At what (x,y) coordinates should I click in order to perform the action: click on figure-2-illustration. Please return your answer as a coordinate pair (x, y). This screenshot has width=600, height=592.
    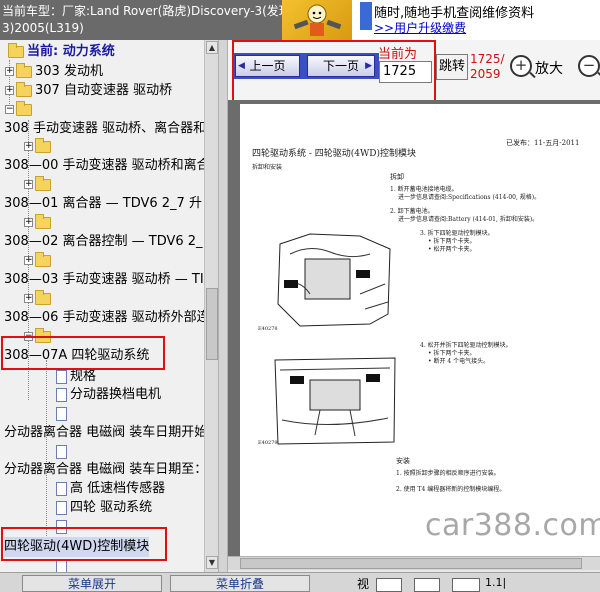
    Looking at the image, I should click on (335, 400).